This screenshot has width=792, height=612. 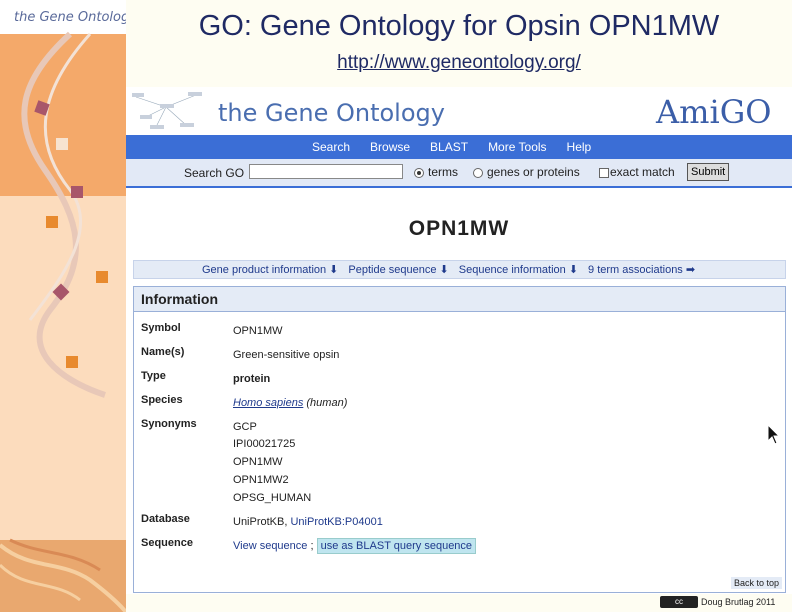 What do you see at coordinates (268, 403) in the screenshot?
I see `species-link: Homo sapiens` at bounding box center [268, 403].